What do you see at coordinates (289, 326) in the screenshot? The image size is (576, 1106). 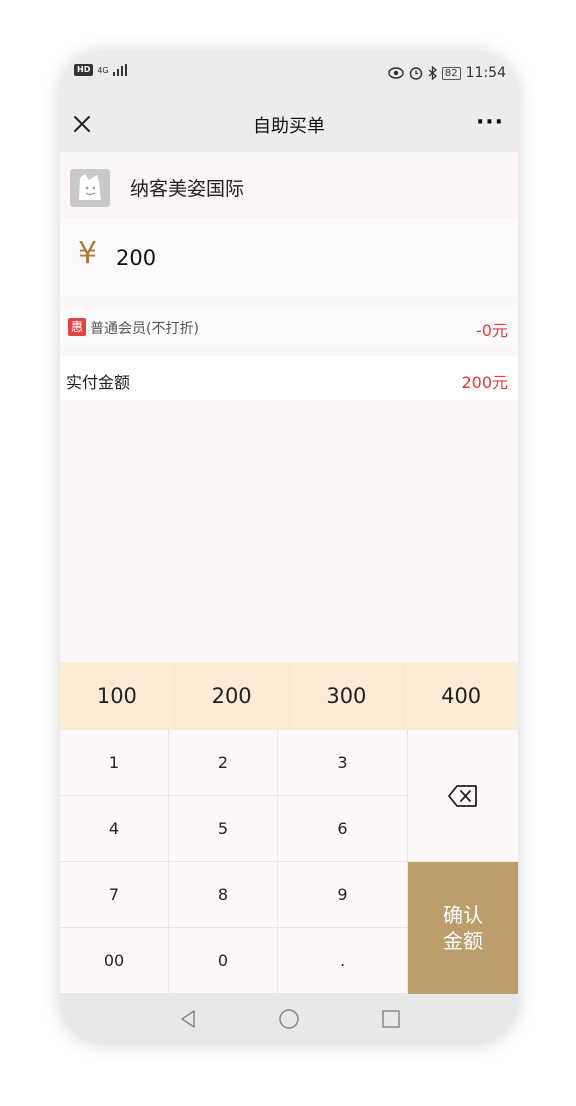 I see `discount-row: 惠 普通会员(不打折) -0元` at bounding box center [289, 326].